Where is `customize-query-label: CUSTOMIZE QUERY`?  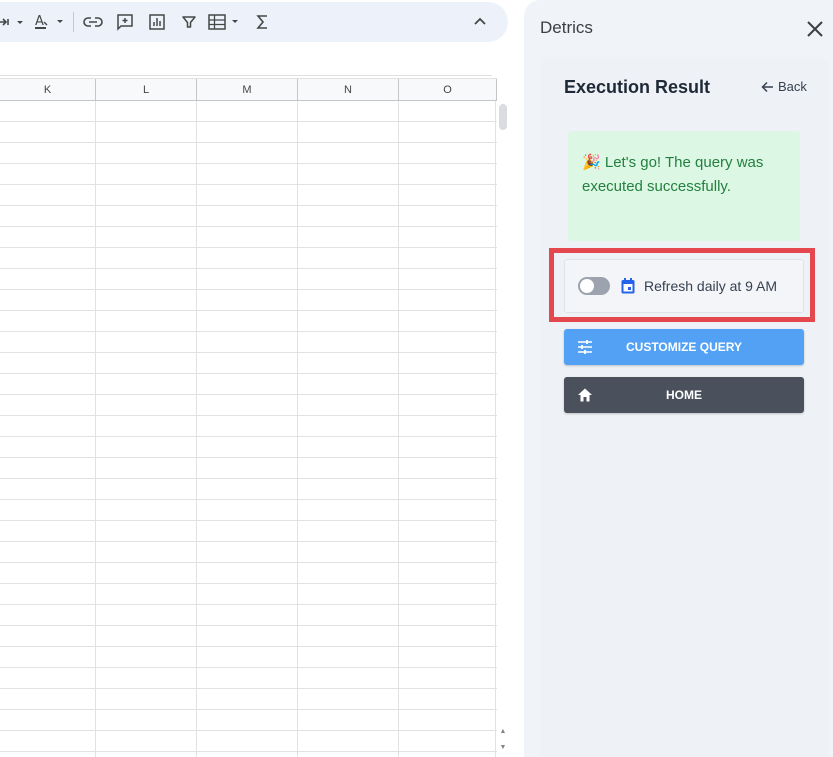 customize-query-label: CUSTOMIZE QUERY is located at coordinates (683, 347).